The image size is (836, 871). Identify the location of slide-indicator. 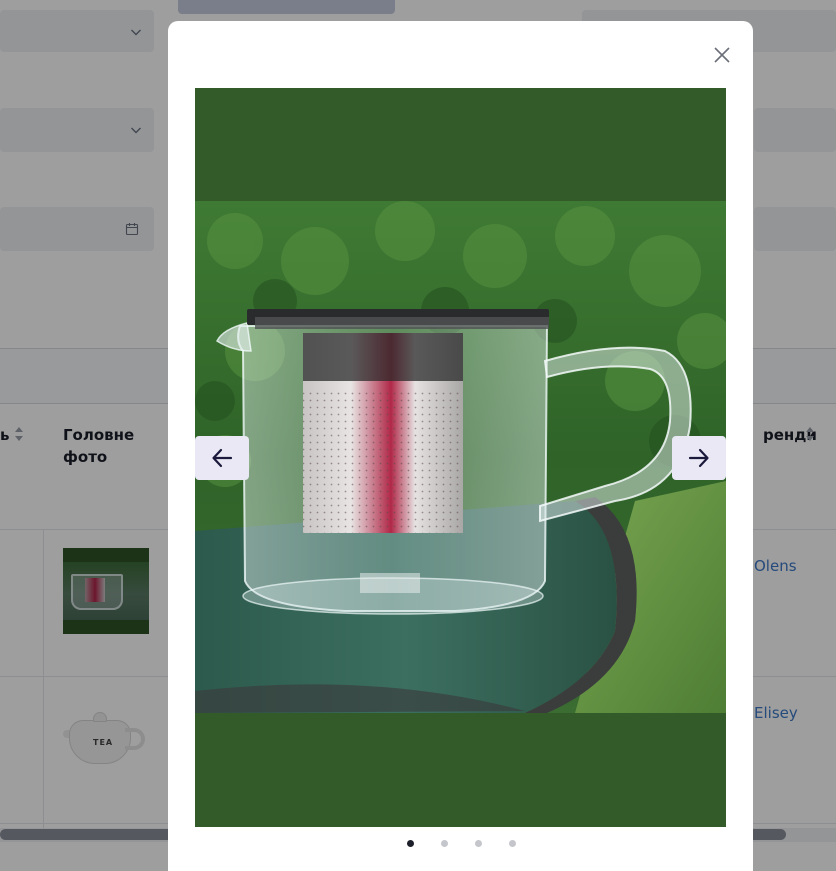
(460, 843).